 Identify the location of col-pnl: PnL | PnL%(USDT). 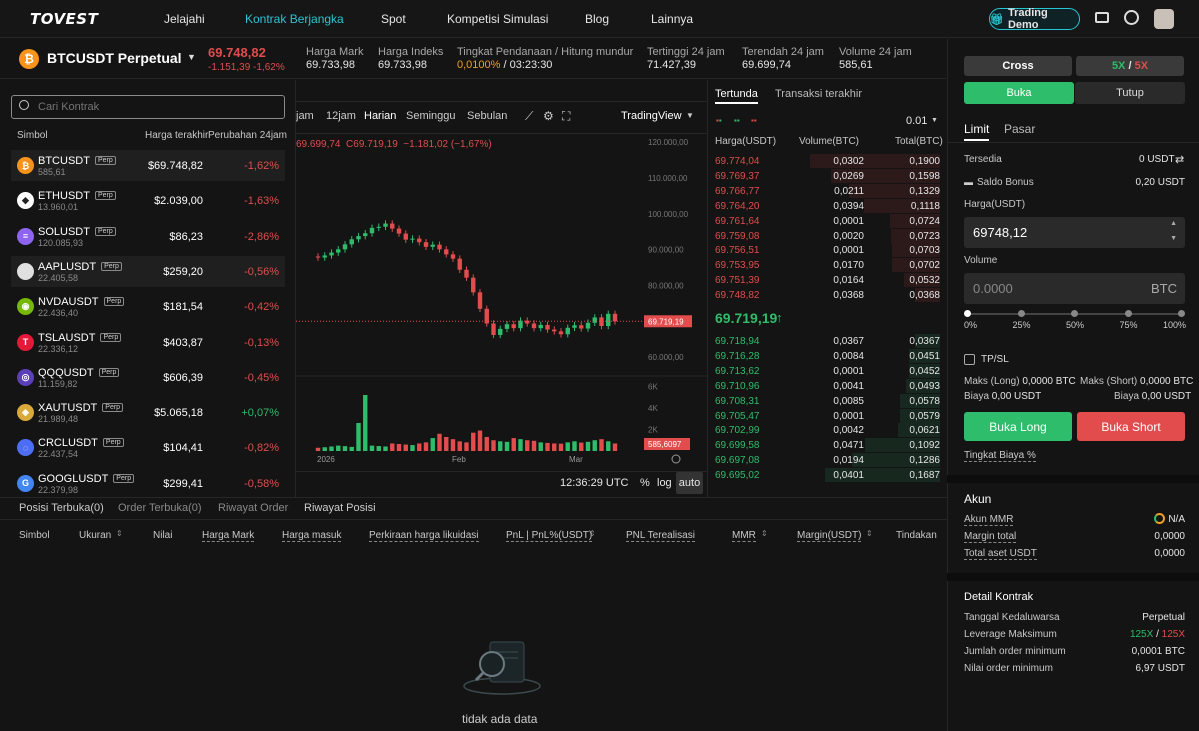
(549, 536).